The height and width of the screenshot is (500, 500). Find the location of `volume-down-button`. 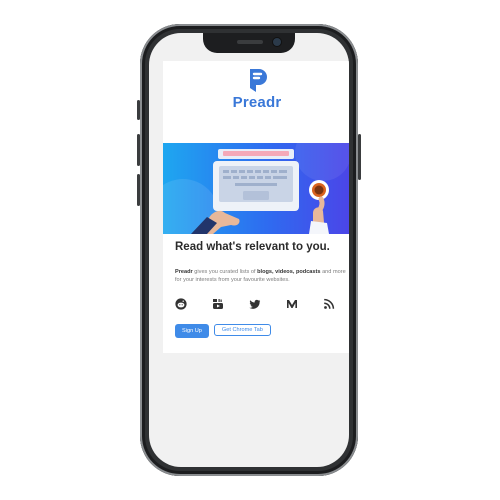

volume-down-button is located at coordinates (138, 190).